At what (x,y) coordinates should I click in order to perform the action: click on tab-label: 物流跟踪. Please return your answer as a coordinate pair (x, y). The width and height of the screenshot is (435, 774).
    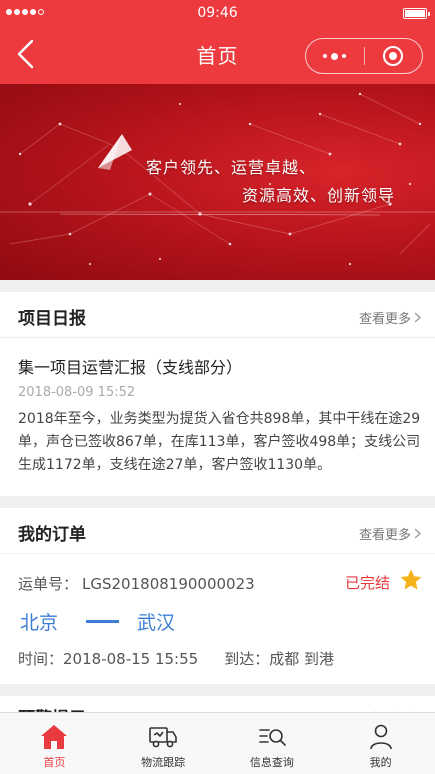
    Looking at the image, I should click on (163, 762).